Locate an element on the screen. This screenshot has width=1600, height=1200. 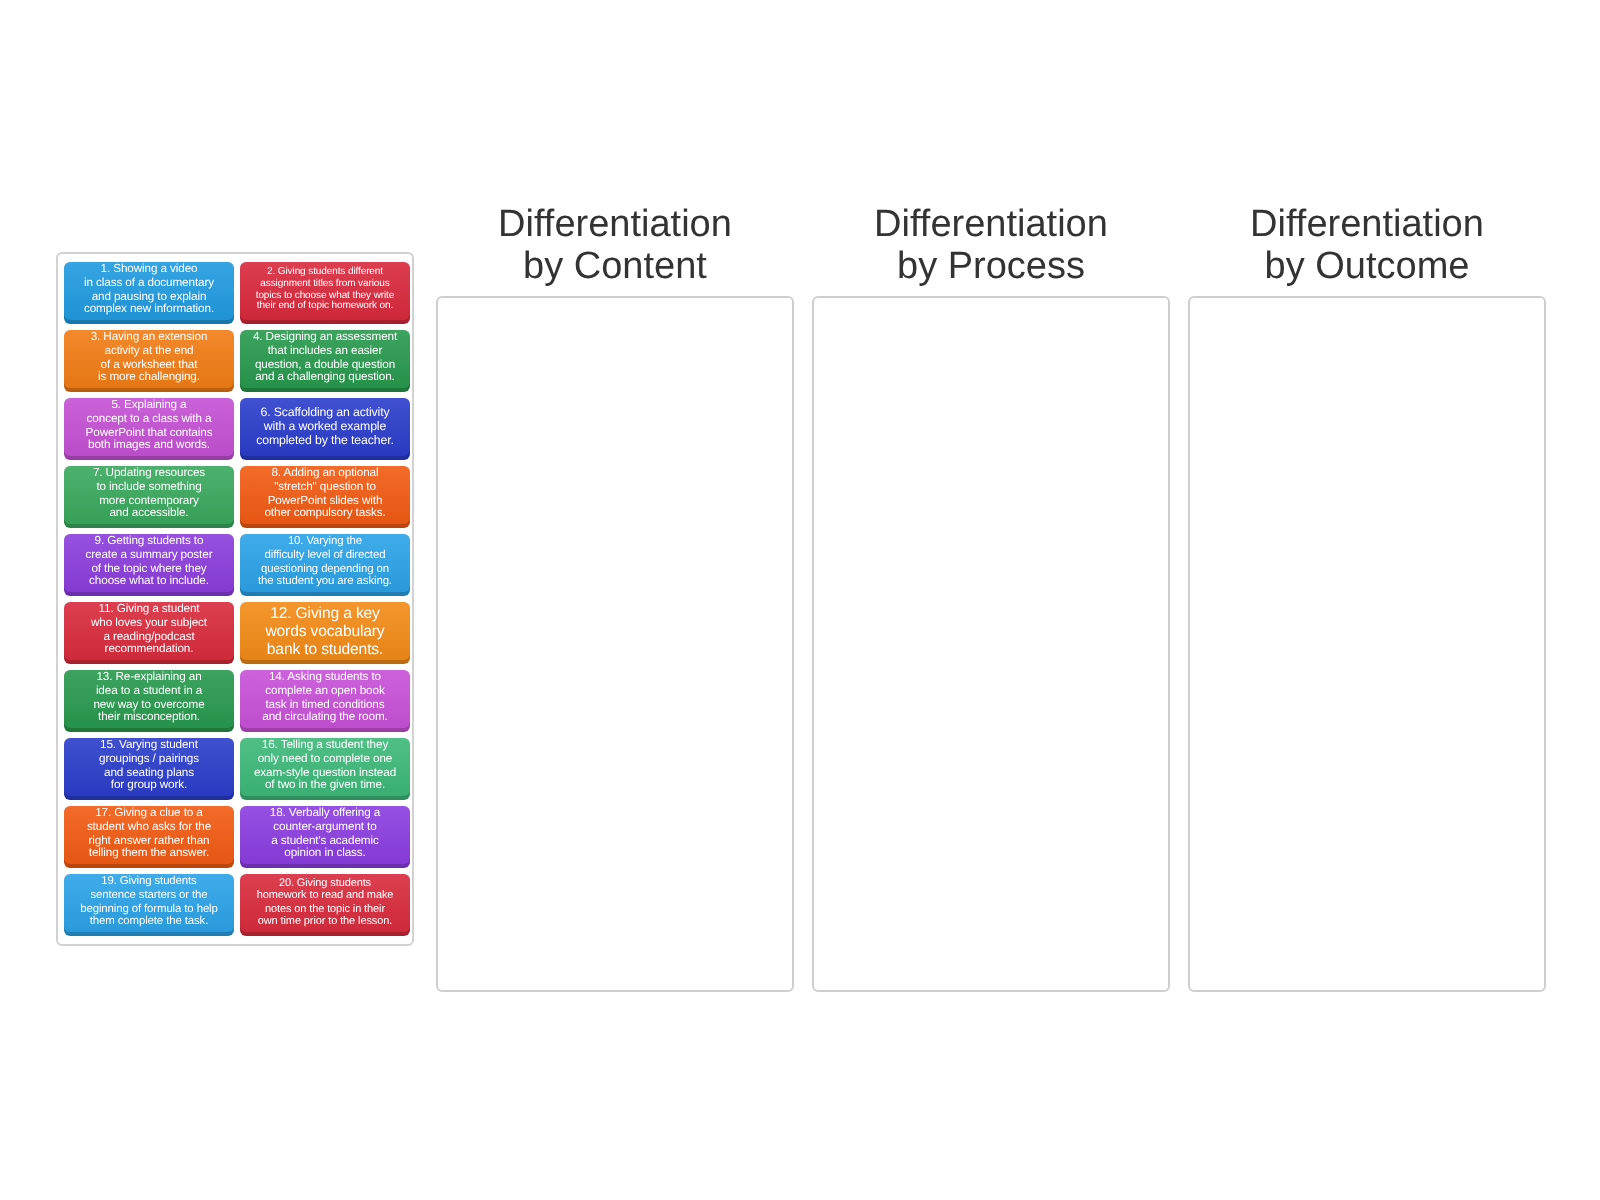
group-heading: Differentiation by Content is located at coordinates (615, 246).